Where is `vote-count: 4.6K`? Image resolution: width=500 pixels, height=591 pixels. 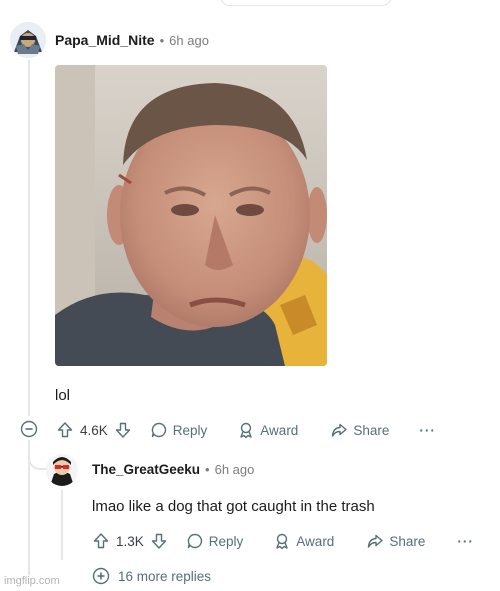 vote-count: 4.6K is located at coordinates (94, 430).